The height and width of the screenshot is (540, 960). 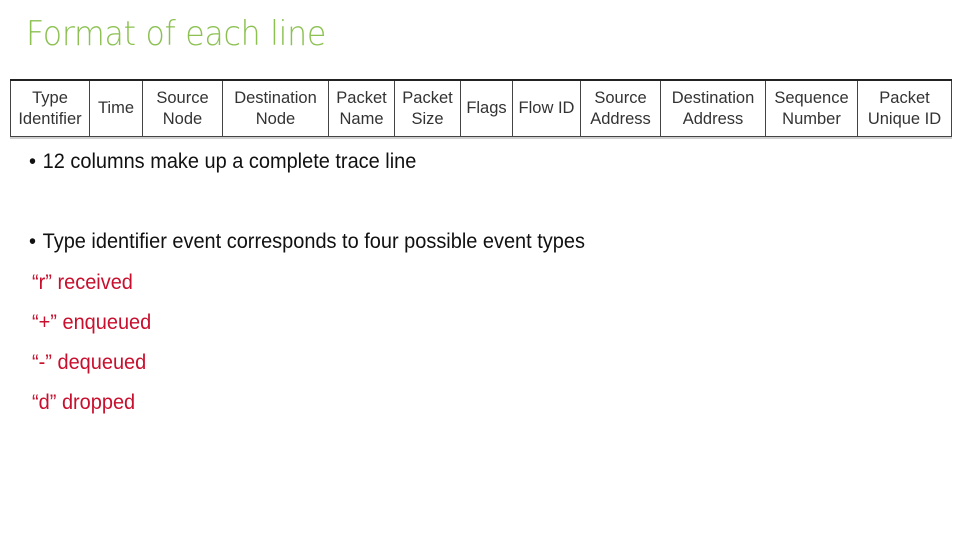 I want to click on column-source-address: Source Address, so click(x=620, y=108).